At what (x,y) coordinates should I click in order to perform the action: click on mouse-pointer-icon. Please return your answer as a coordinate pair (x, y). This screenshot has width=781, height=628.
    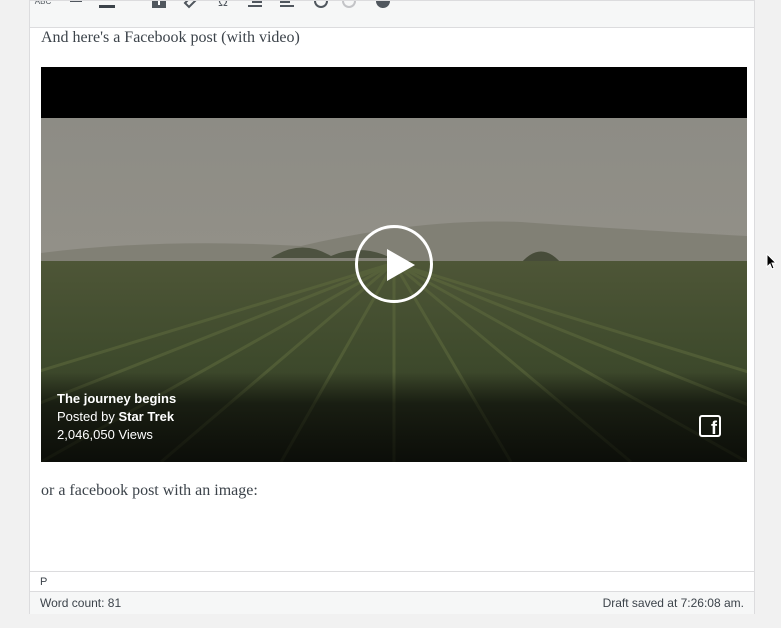
    Looking at the image, I should click on (772, 261).